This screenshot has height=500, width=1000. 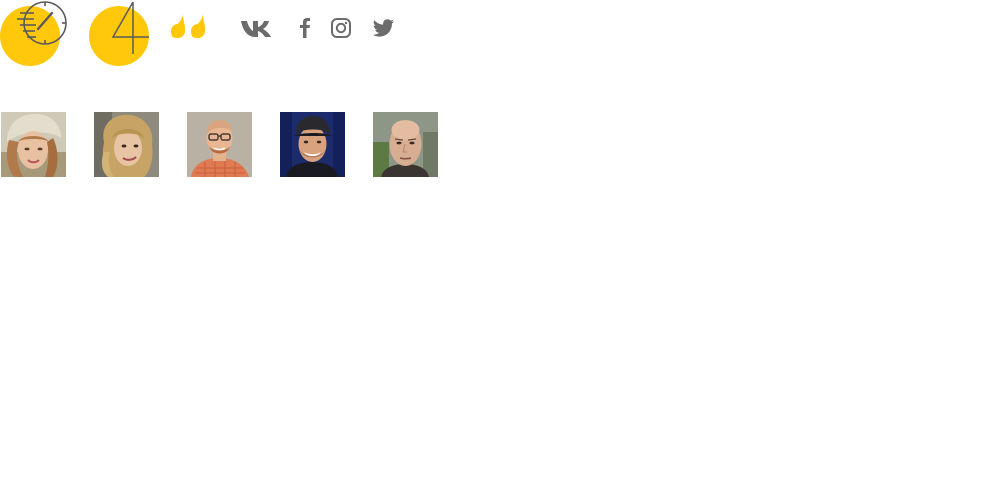 I want to click on avatars-row, so click(x=225, y=145).